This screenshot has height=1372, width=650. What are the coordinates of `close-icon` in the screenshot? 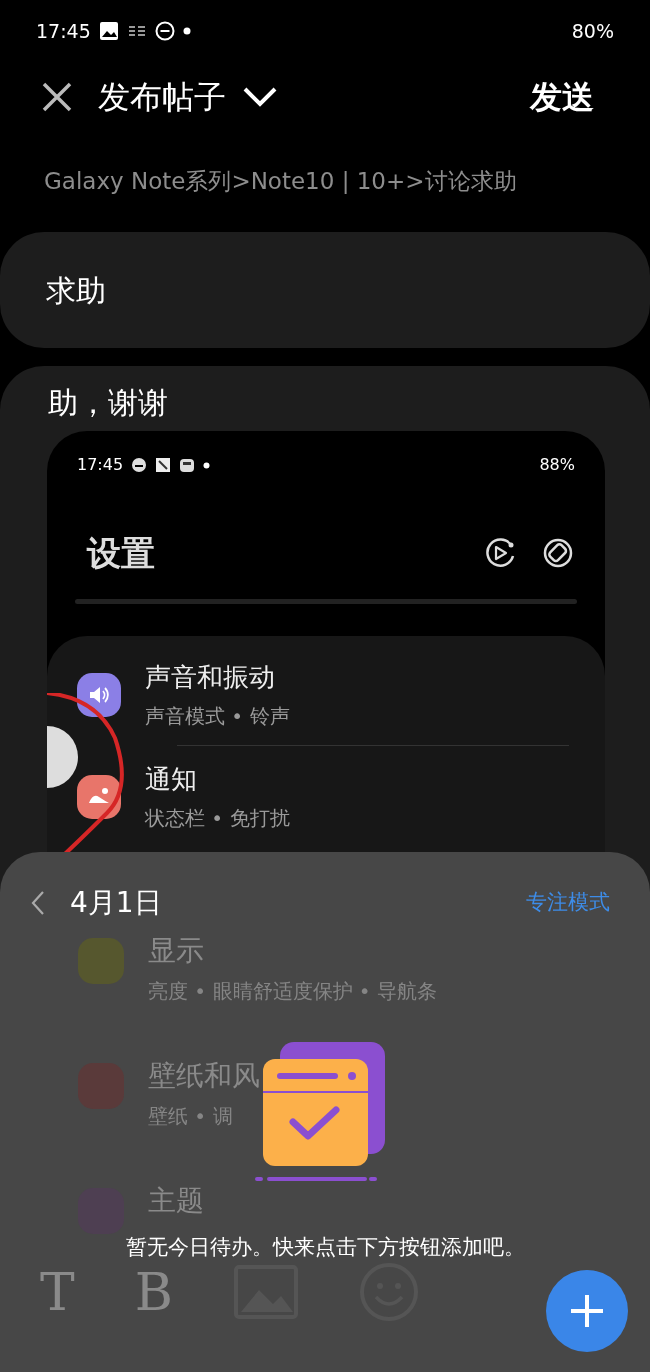 It's located at (57, 97).